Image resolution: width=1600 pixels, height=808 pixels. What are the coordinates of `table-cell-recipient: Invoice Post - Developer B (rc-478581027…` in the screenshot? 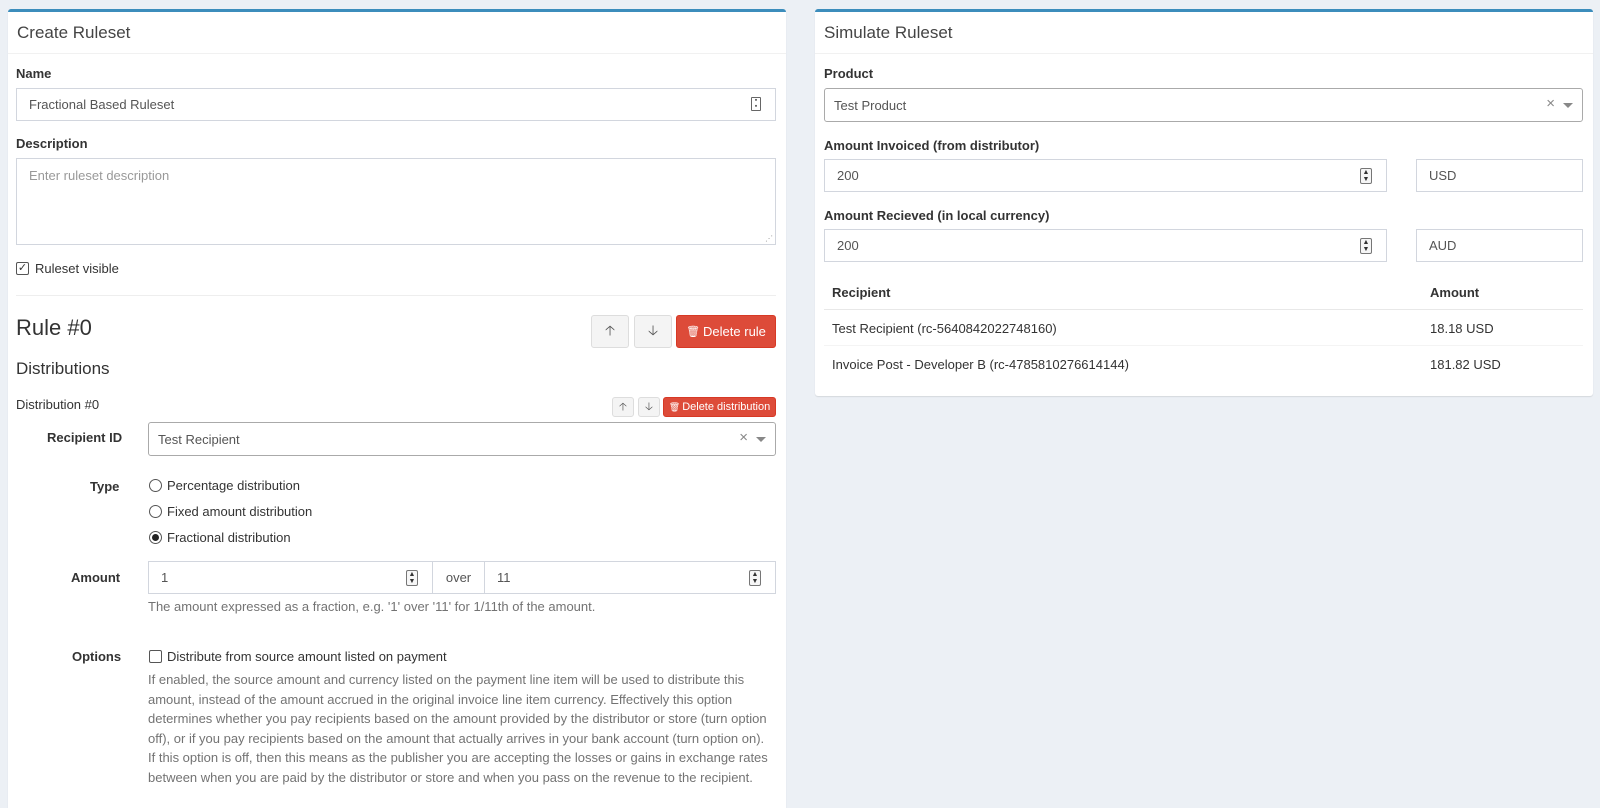 It's located at (981, 364).